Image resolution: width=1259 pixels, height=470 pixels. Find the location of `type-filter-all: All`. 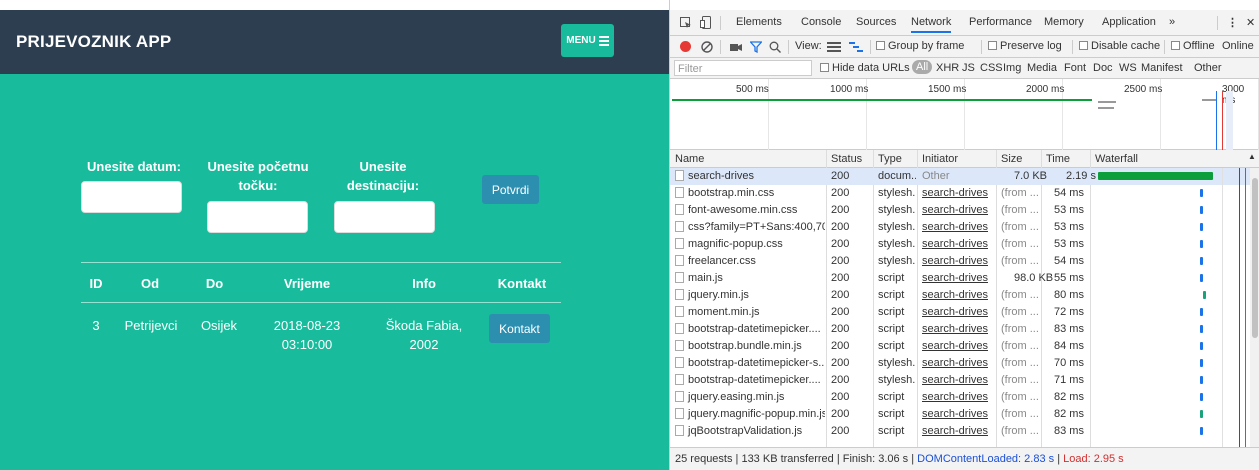

type-filter-all: All is located at coordinates (922, 67).